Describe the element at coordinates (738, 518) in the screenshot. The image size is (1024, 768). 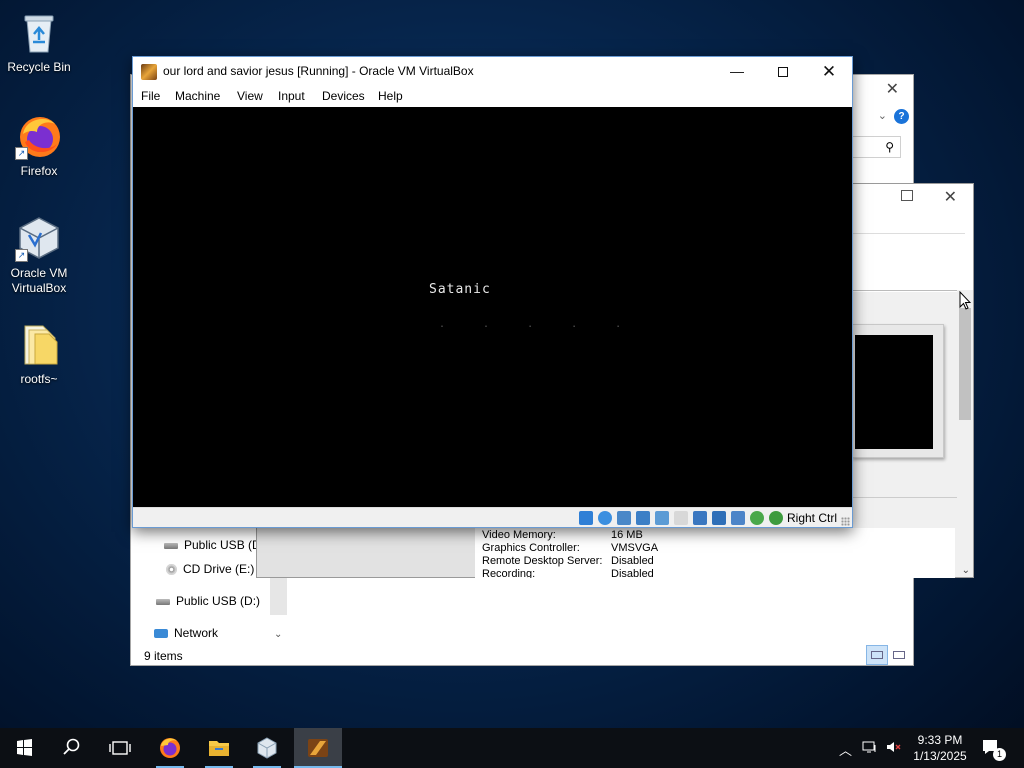
I see `vt-x-status-icon` at that location.